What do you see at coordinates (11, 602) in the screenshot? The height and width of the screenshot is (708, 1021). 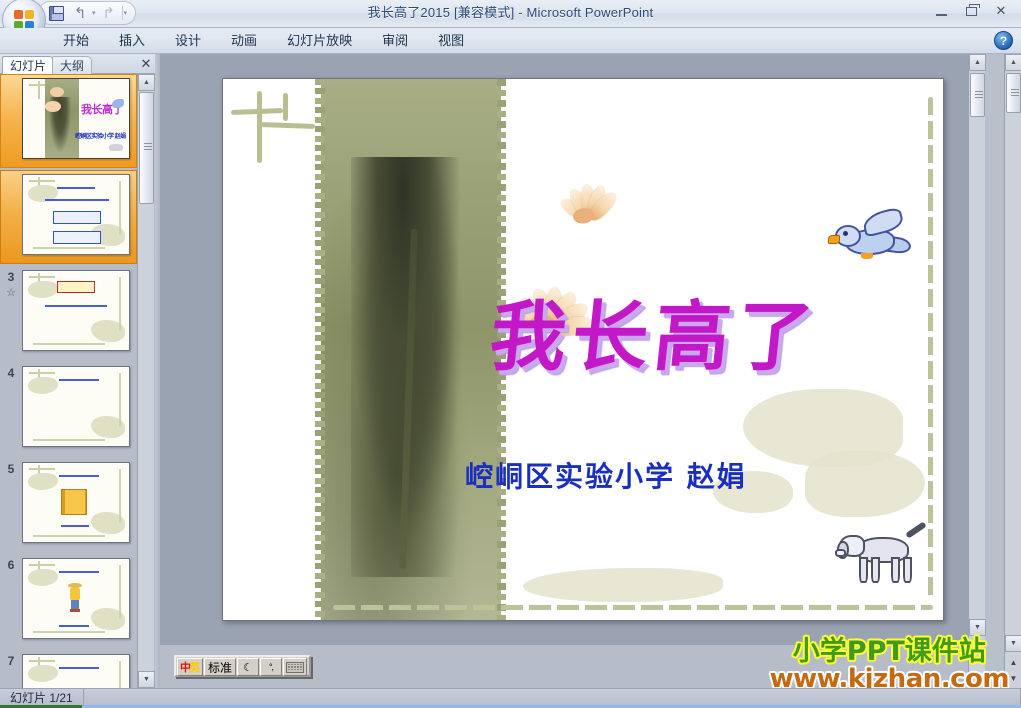 I see `slide-number-6: 6` at bounding box center [11, 602].